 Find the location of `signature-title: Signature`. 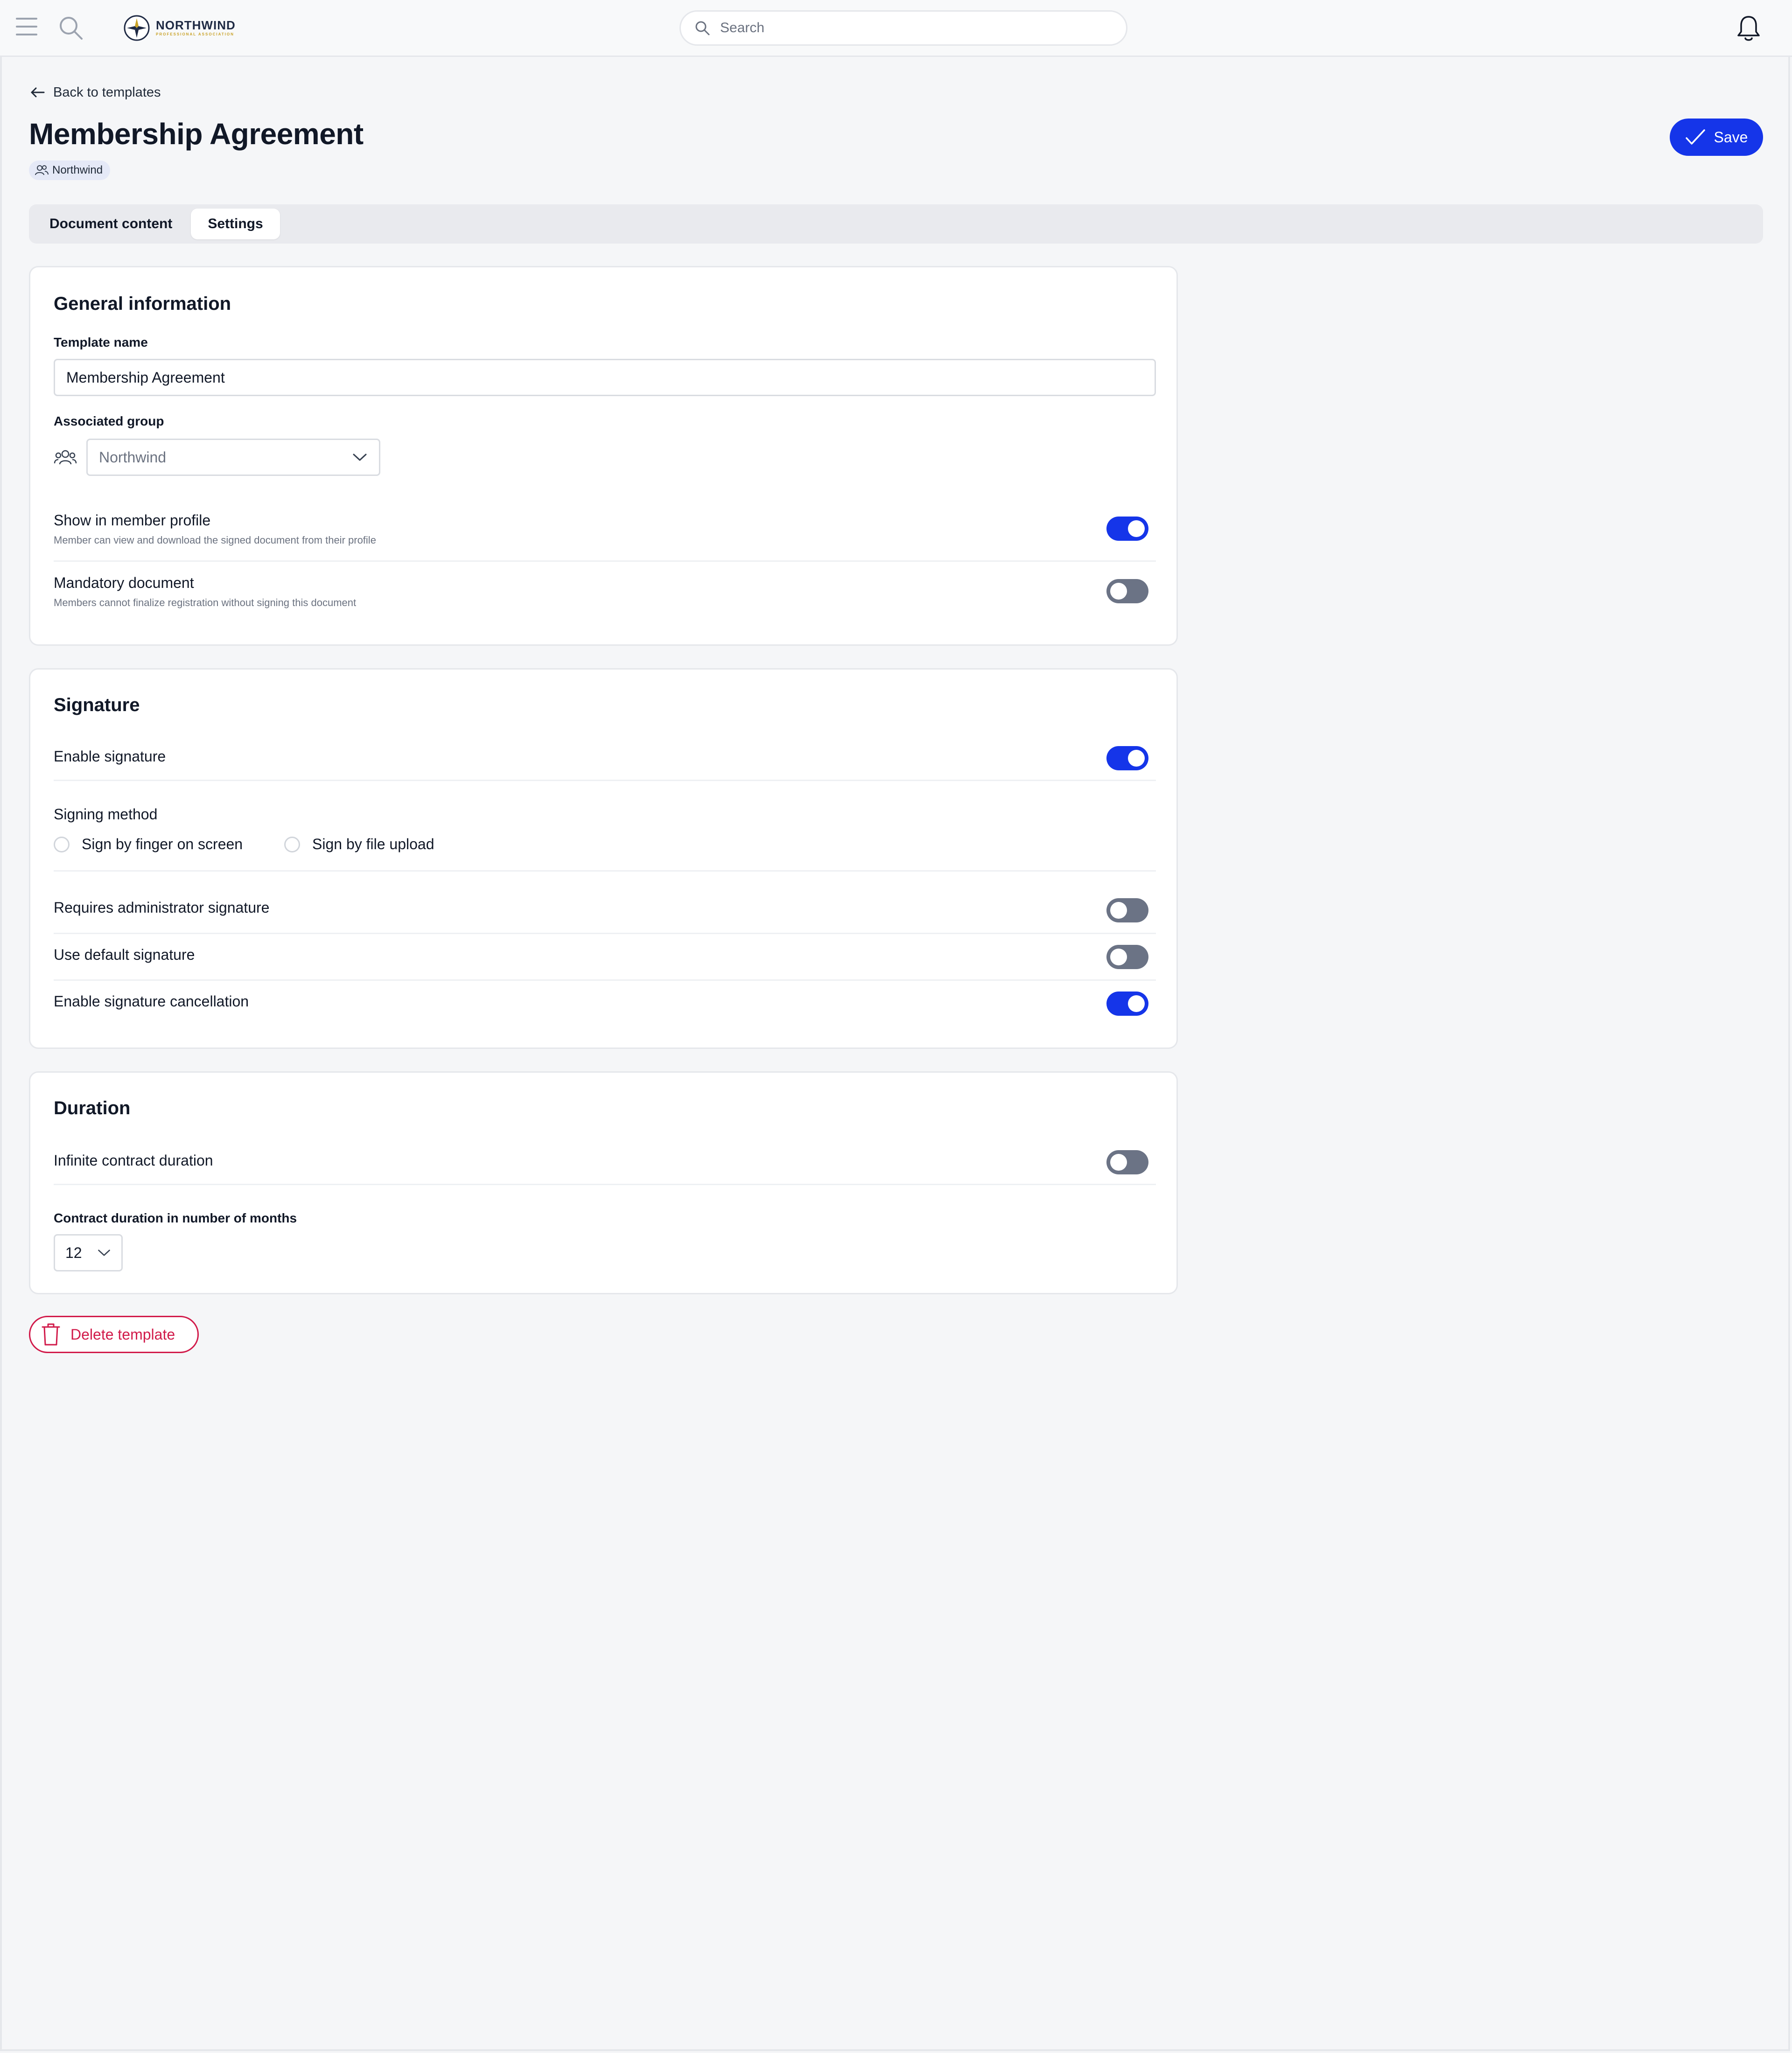

signature-title: Signature is located at coordinates (97, 705).